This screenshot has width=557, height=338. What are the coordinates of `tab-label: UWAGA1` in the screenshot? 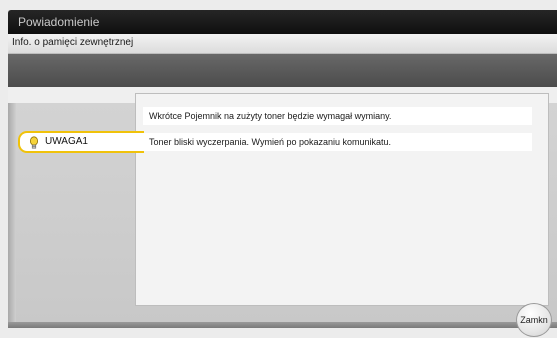 It's located at (66, 141).